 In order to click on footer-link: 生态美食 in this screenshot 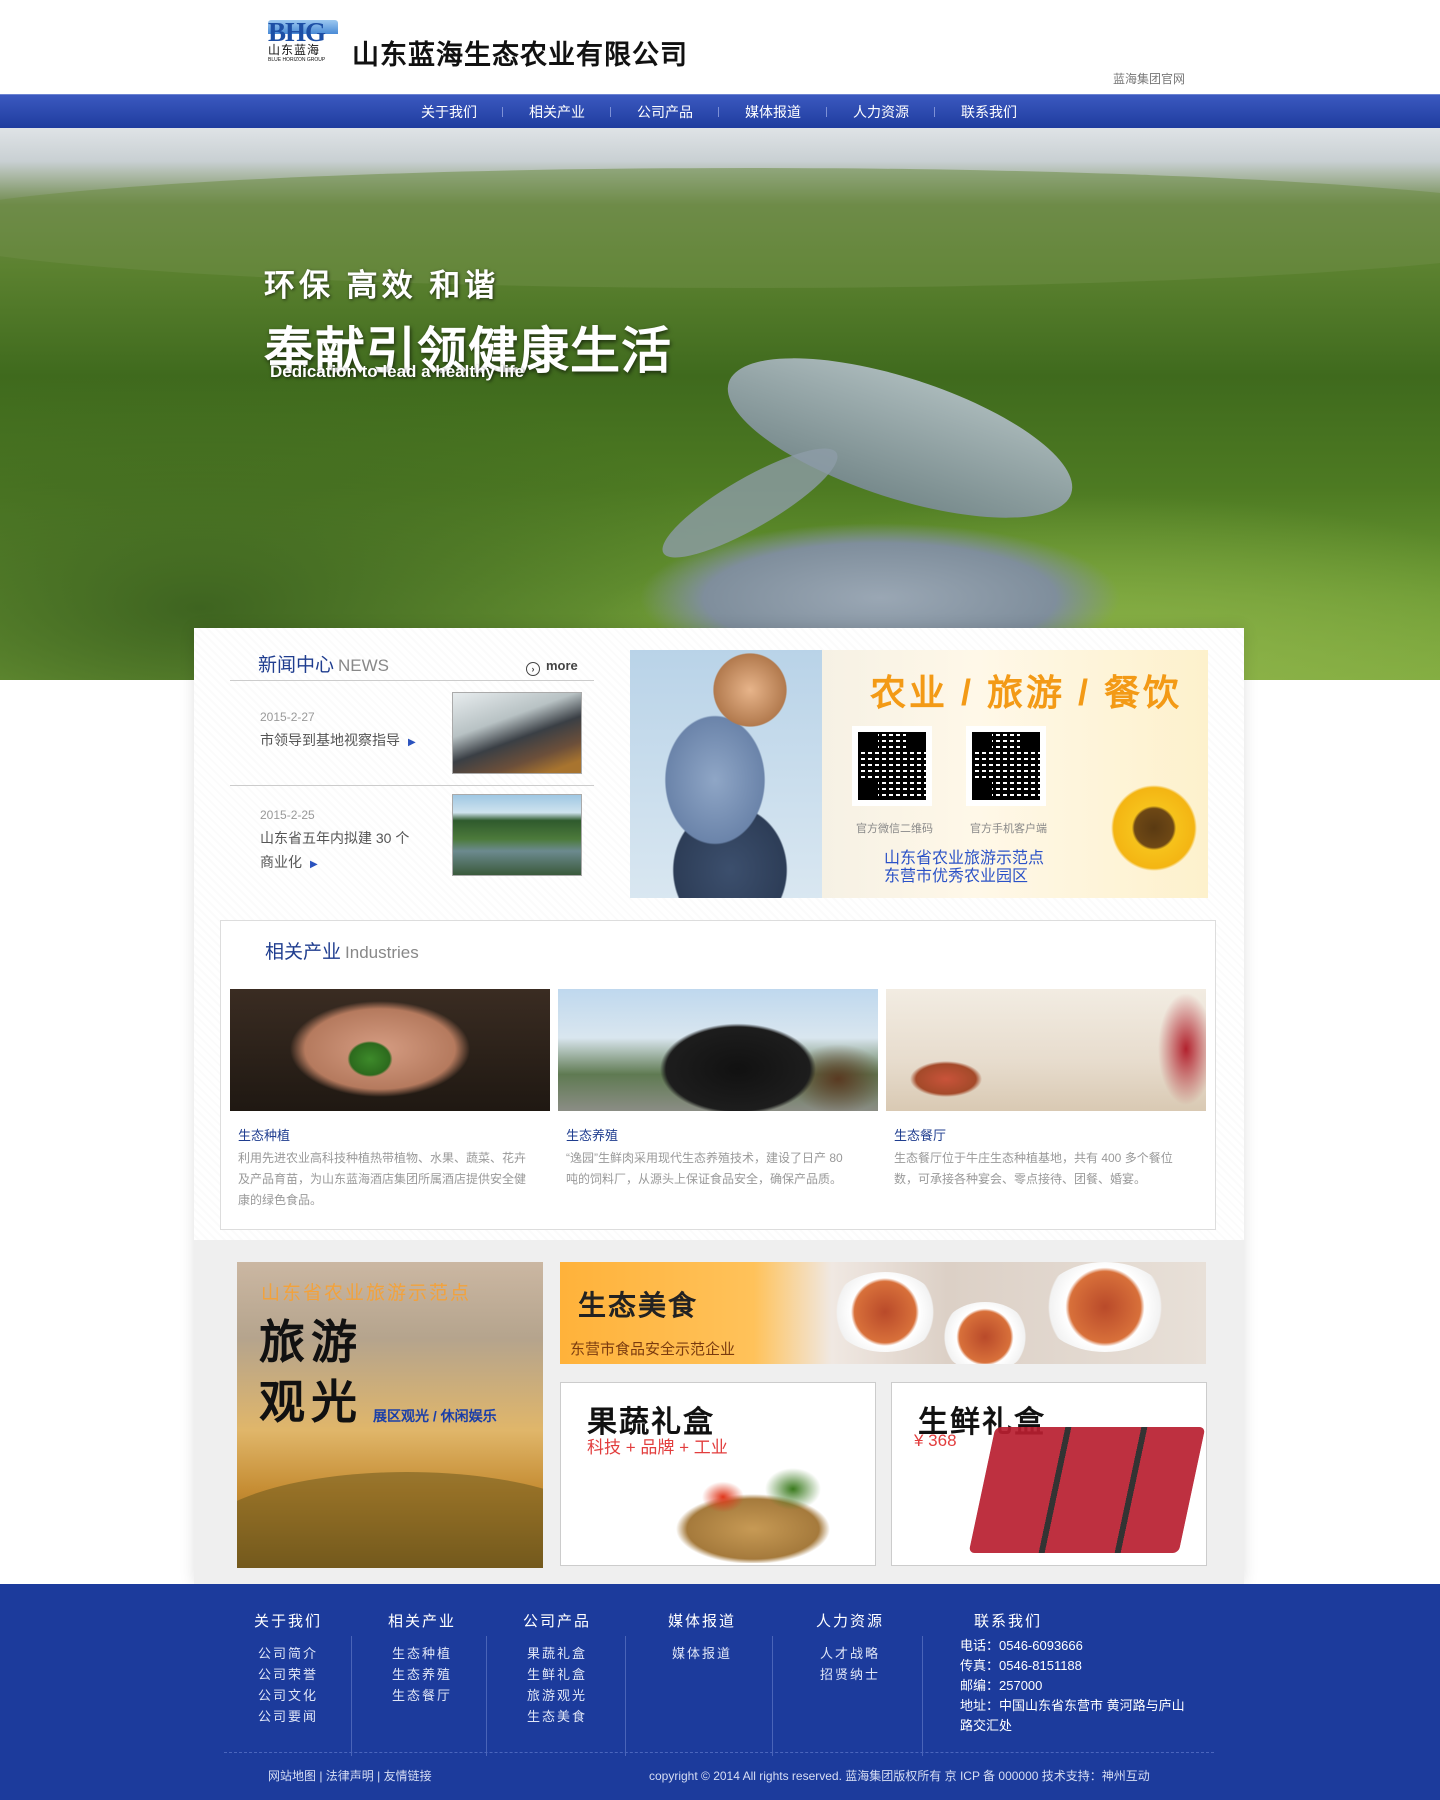, I will do `click(559, 1716)`.